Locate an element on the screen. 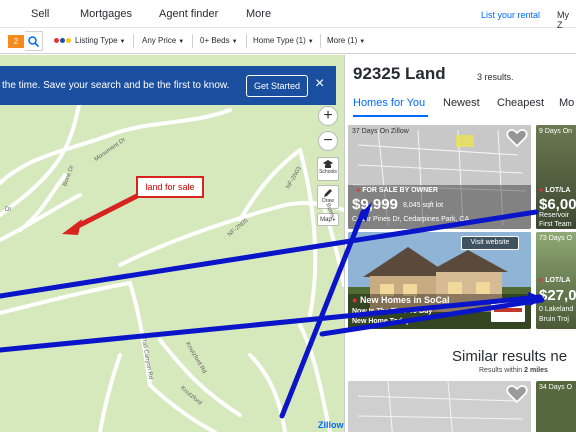  ad-tagline: New Home Today is located at coordinates (381, 321).